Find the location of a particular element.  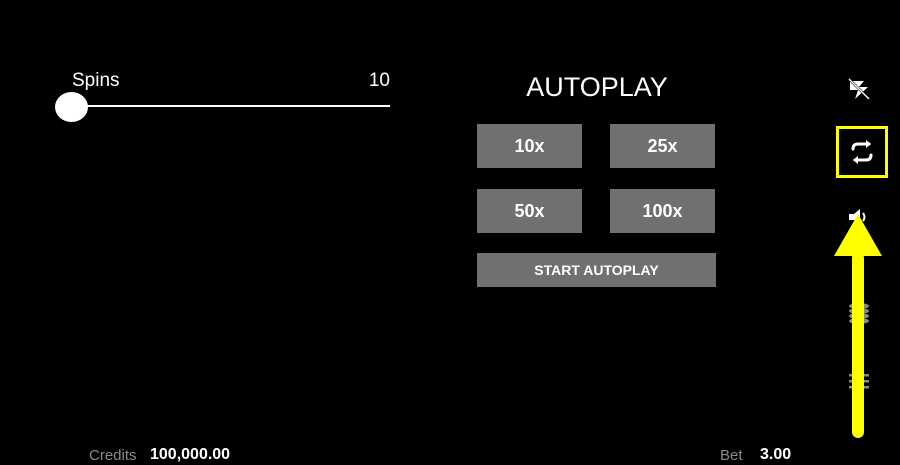

autoplay-25x-button: 25x is located at coordinates (662, 146).